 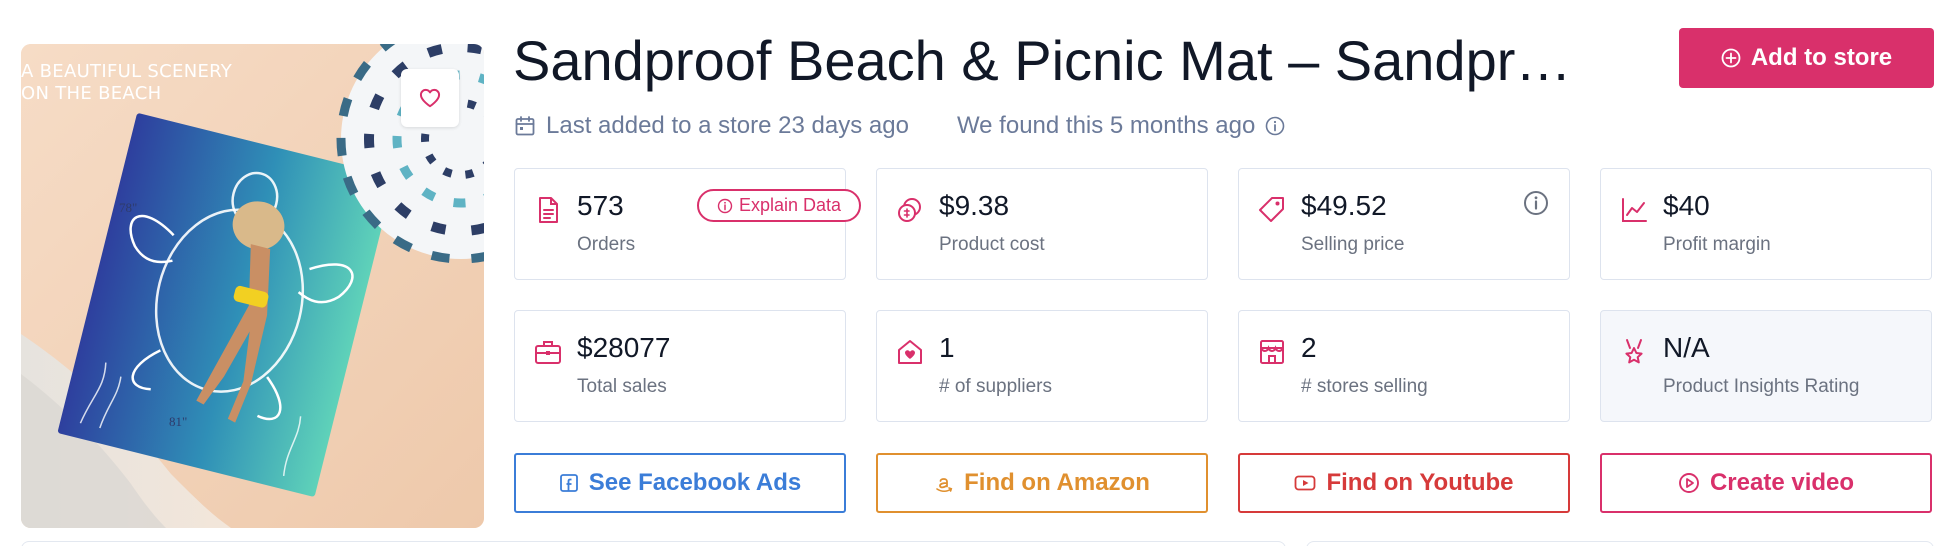 I want to click on orders-value: 573, so click(x=600, y=205).